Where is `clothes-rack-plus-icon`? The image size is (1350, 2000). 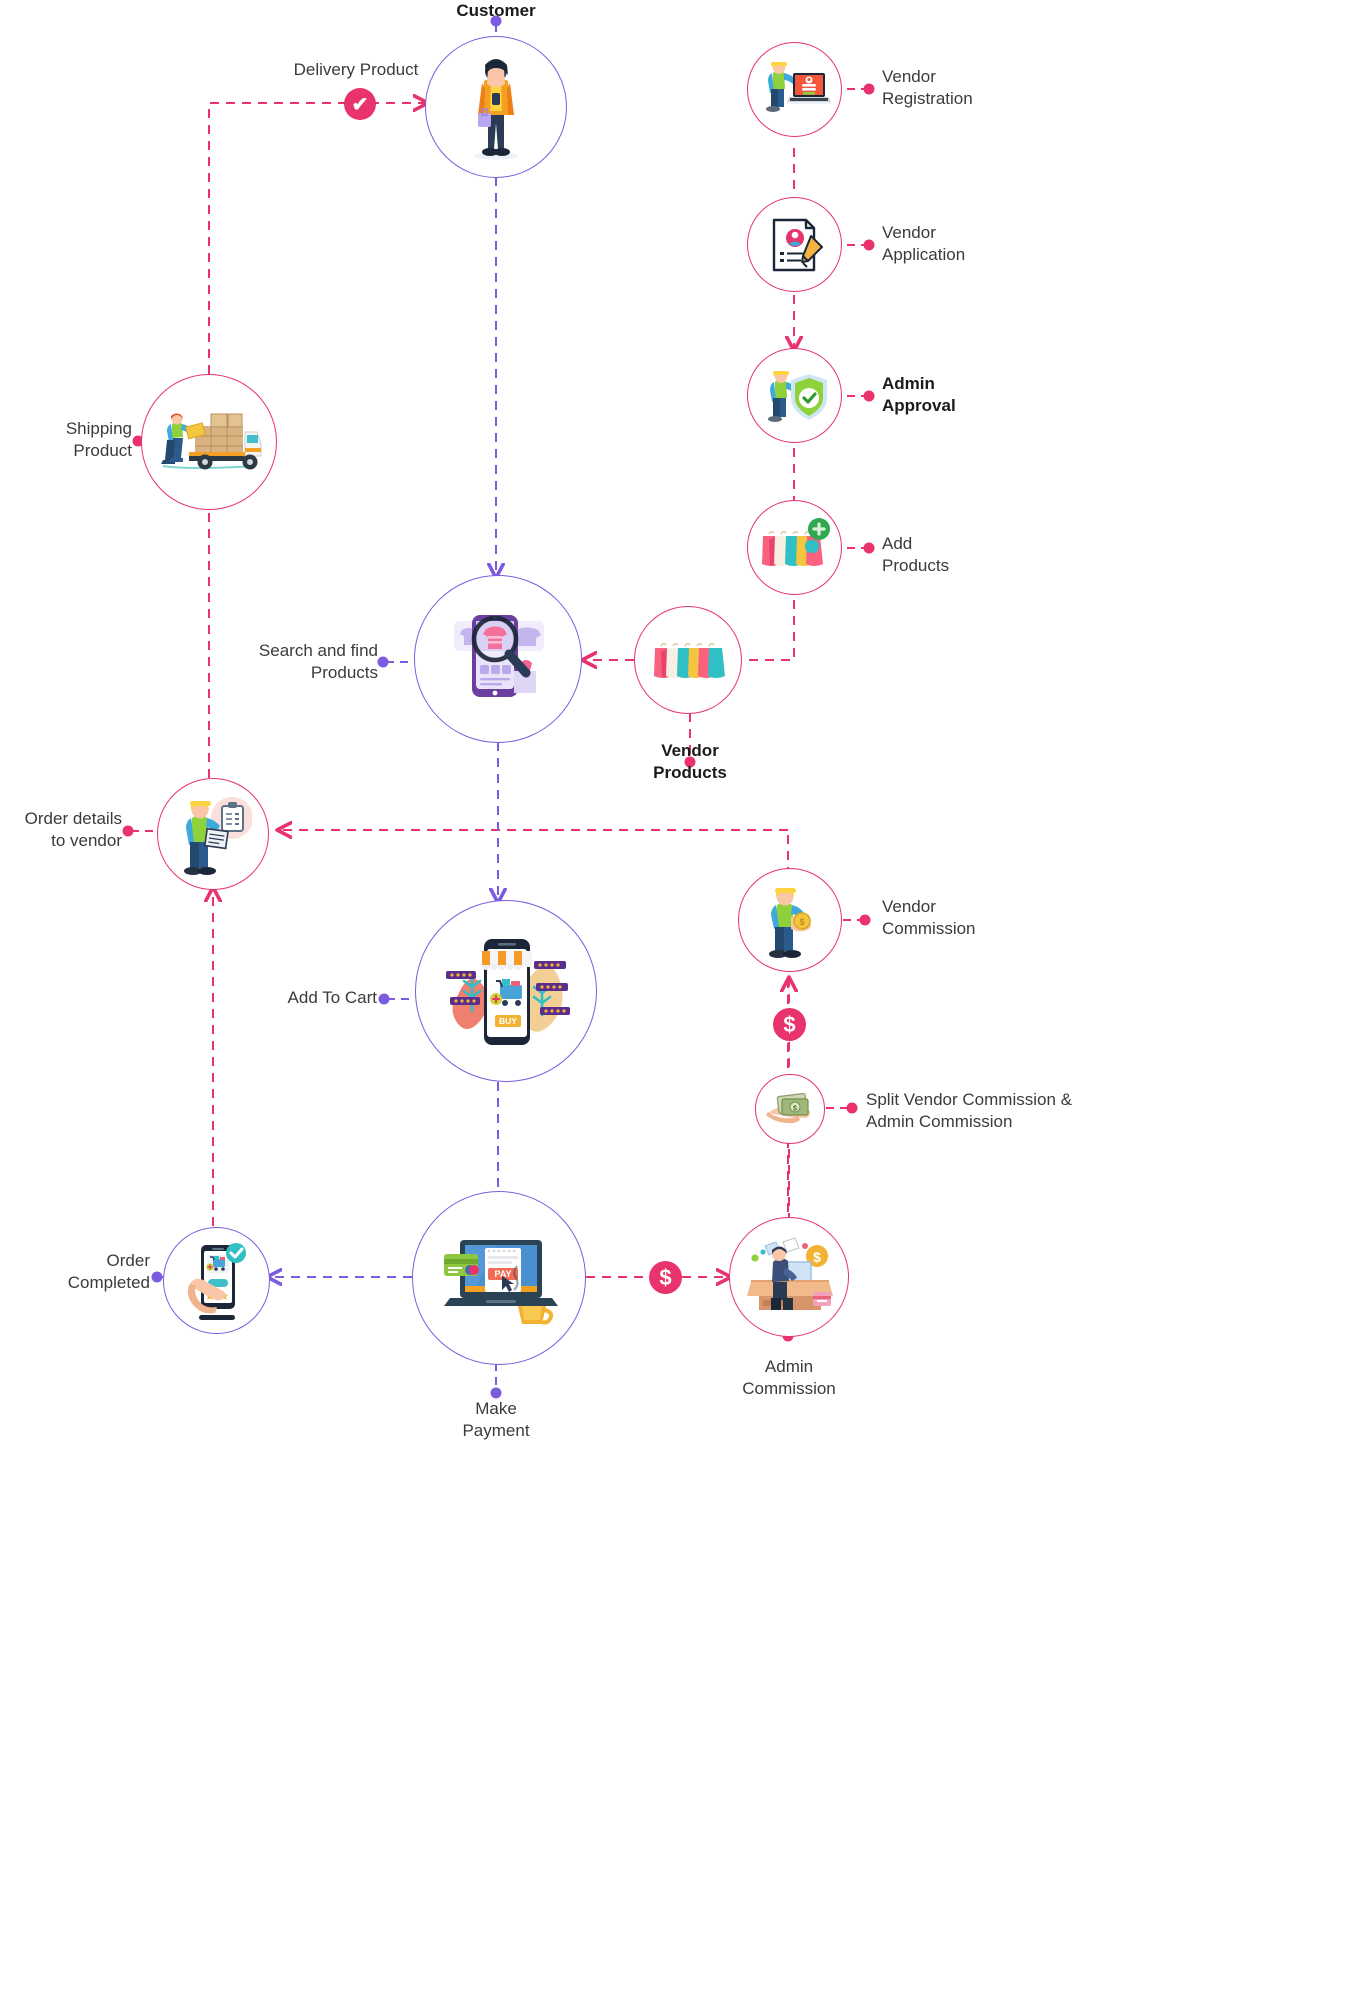 clothes-rack-plus-icon is located at coordinates (795, 547).